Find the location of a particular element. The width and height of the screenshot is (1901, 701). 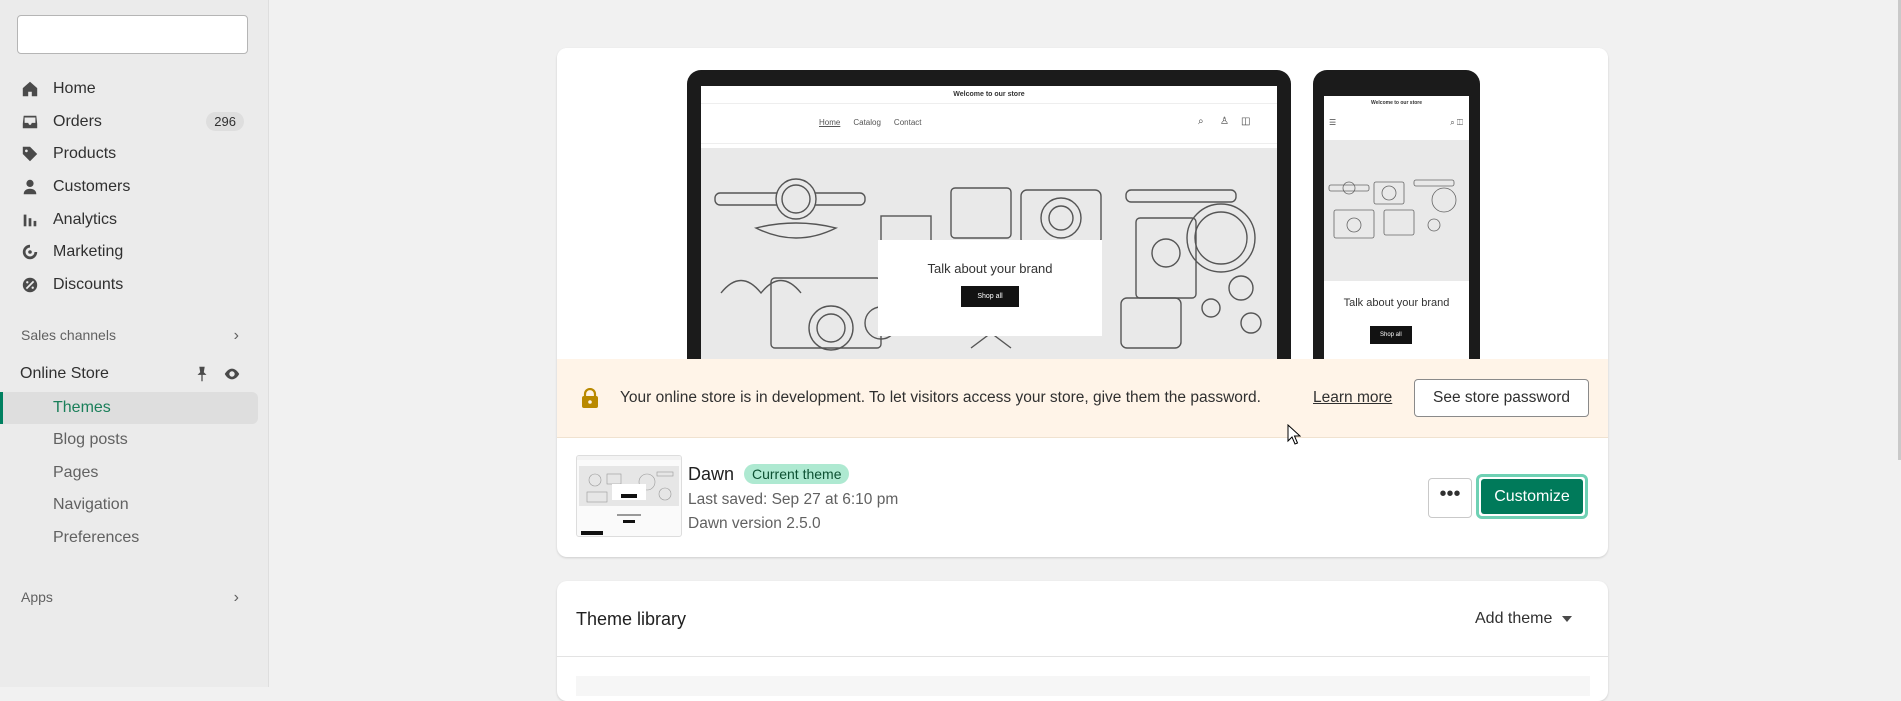

nav-marketing: Marketing is located at coordinates (133, 252).